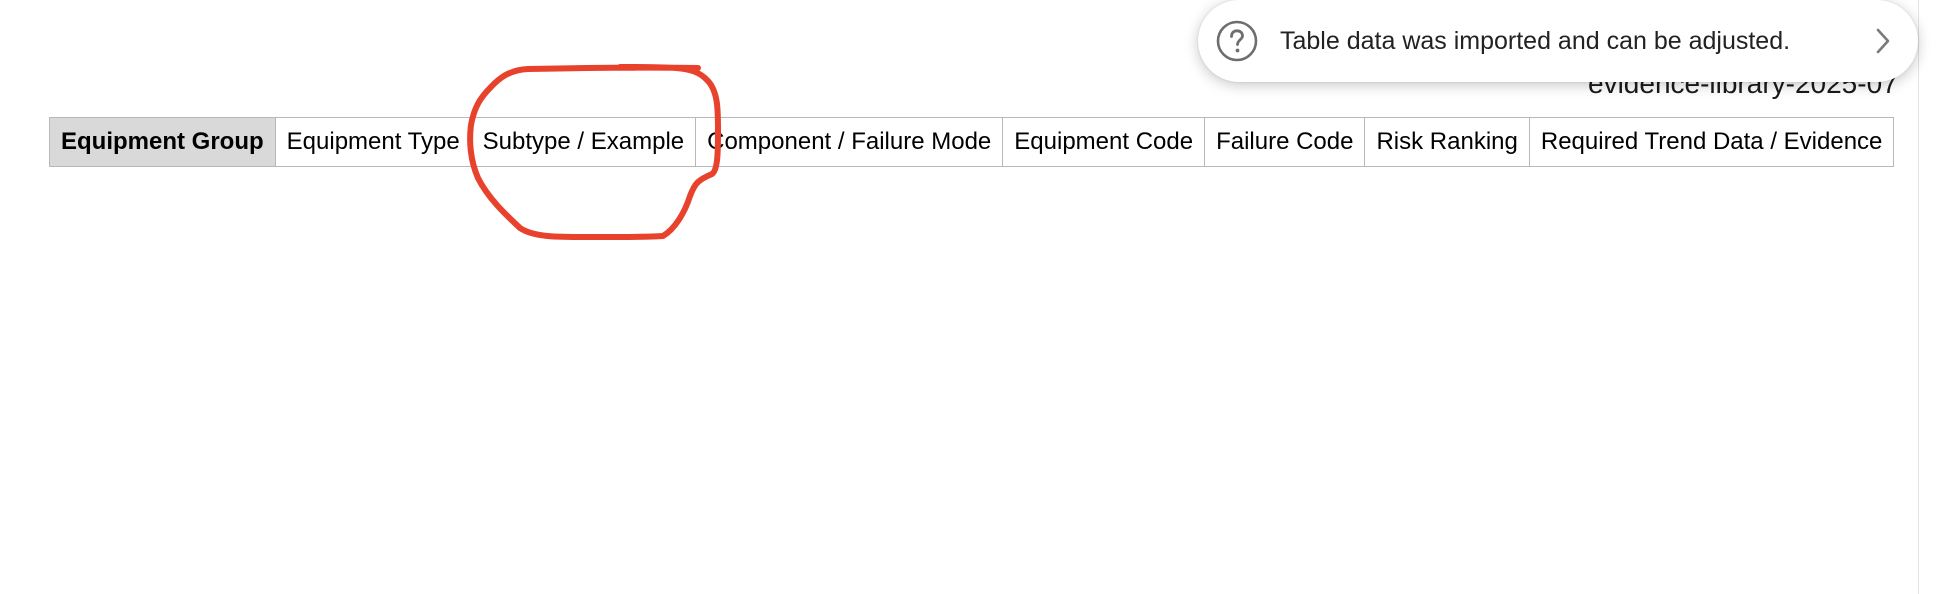 The image size is (1936, 594). Describe the element at coordinates (1104, 142) in the screenshot. I see `header-cell-equipment-code: Equipment Code` at that location.